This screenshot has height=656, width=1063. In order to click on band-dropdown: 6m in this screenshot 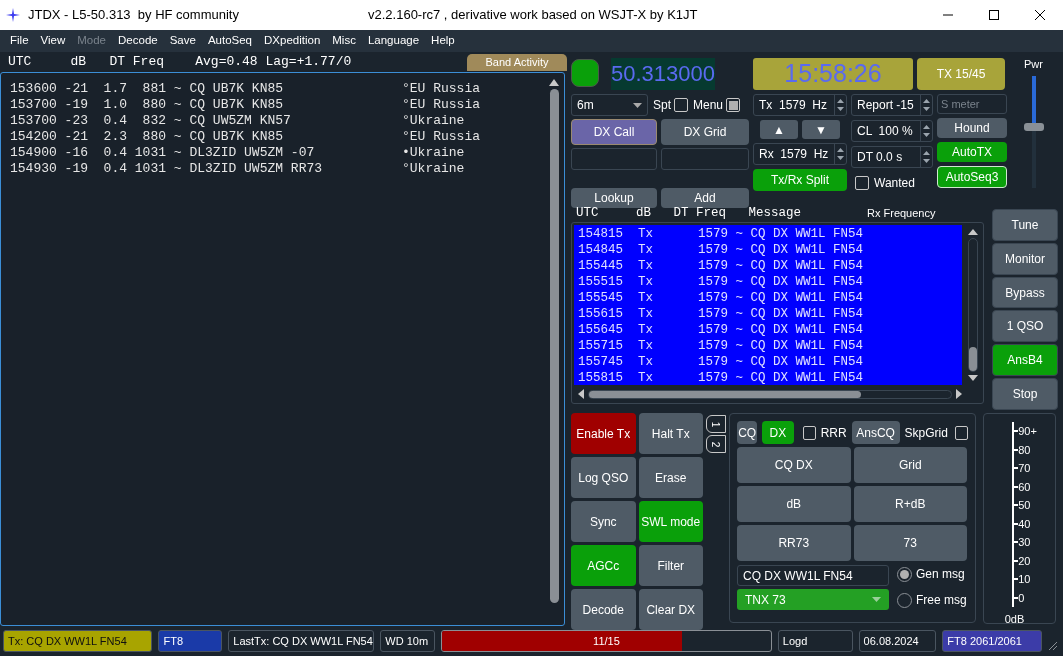, I will do `click(609, 105)`.